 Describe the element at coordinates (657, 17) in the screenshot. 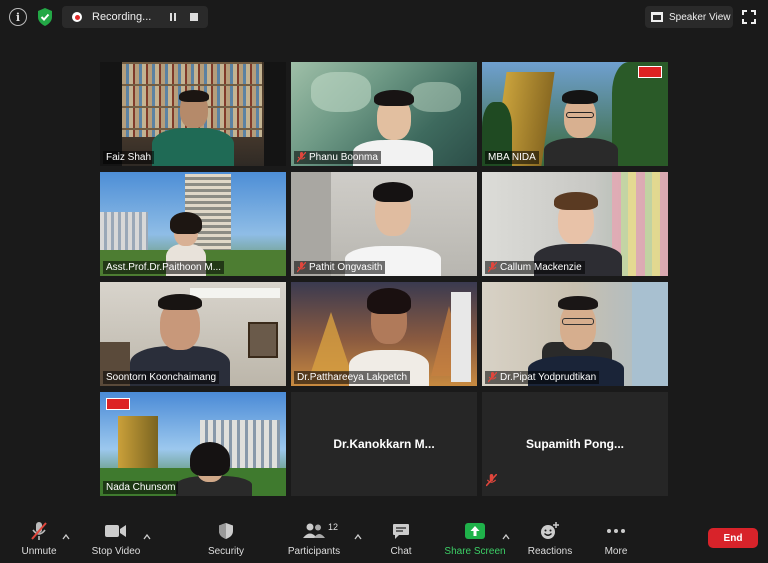

I see `grid-view-icon` at that location.